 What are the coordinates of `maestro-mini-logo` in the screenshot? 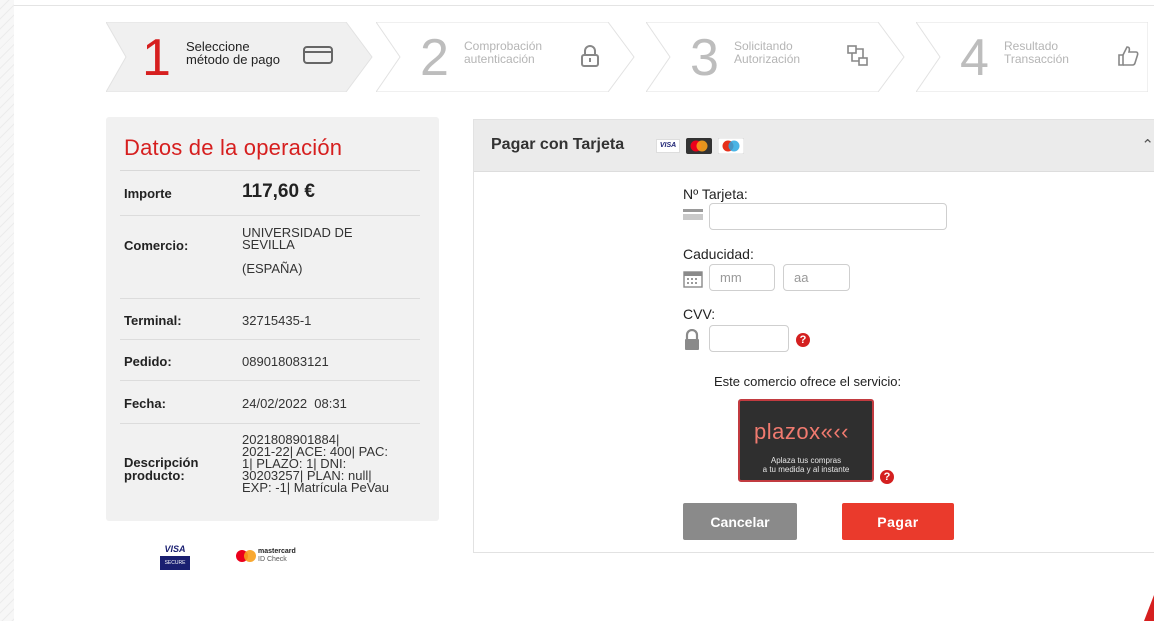 It's located at (731, 146).